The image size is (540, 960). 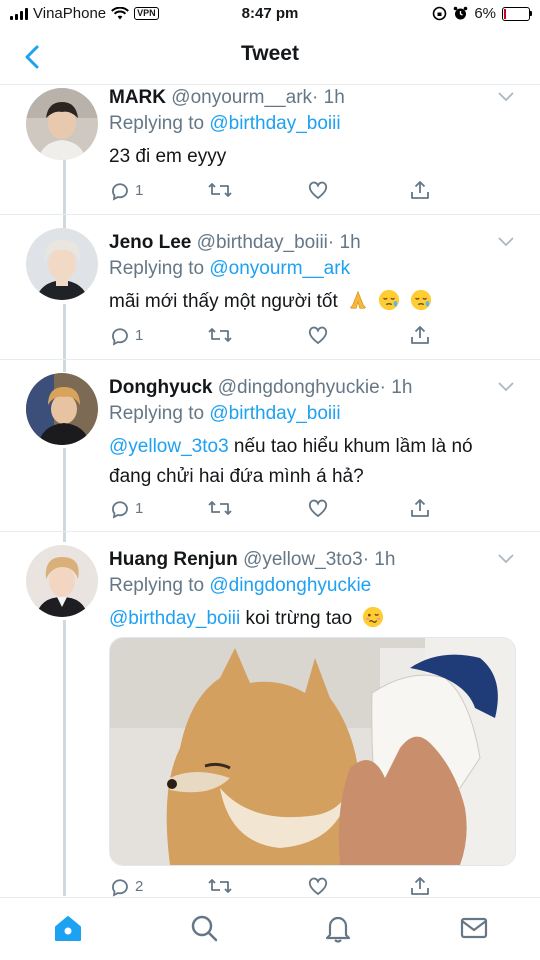 I want to click on replying-to: Replying to @dingdonghyuckie, so click(x=240, y=585).